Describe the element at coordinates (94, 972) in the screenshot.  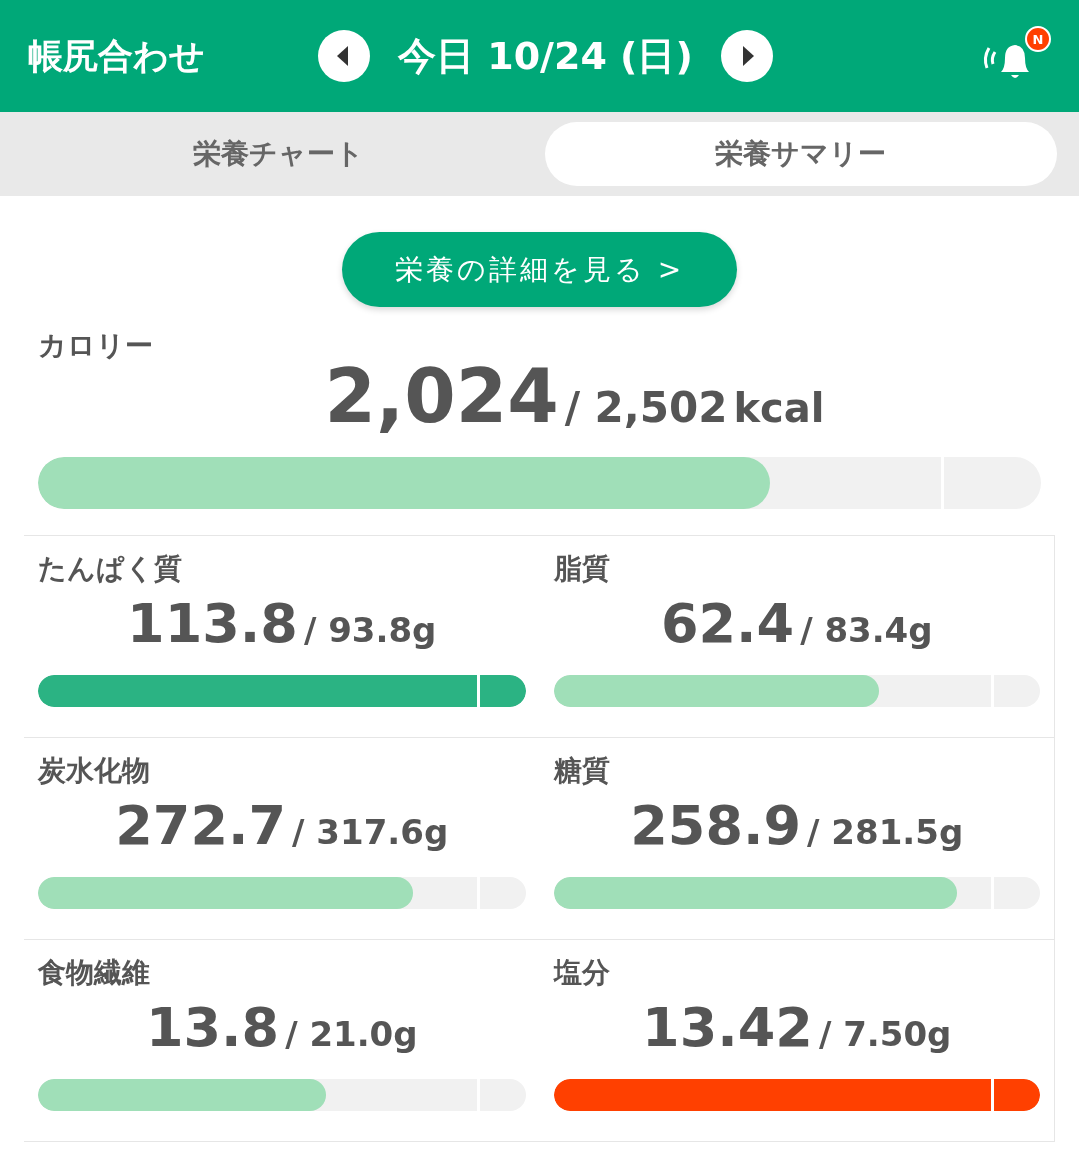
I see `nutrient-label: 食物繊維` at that location.